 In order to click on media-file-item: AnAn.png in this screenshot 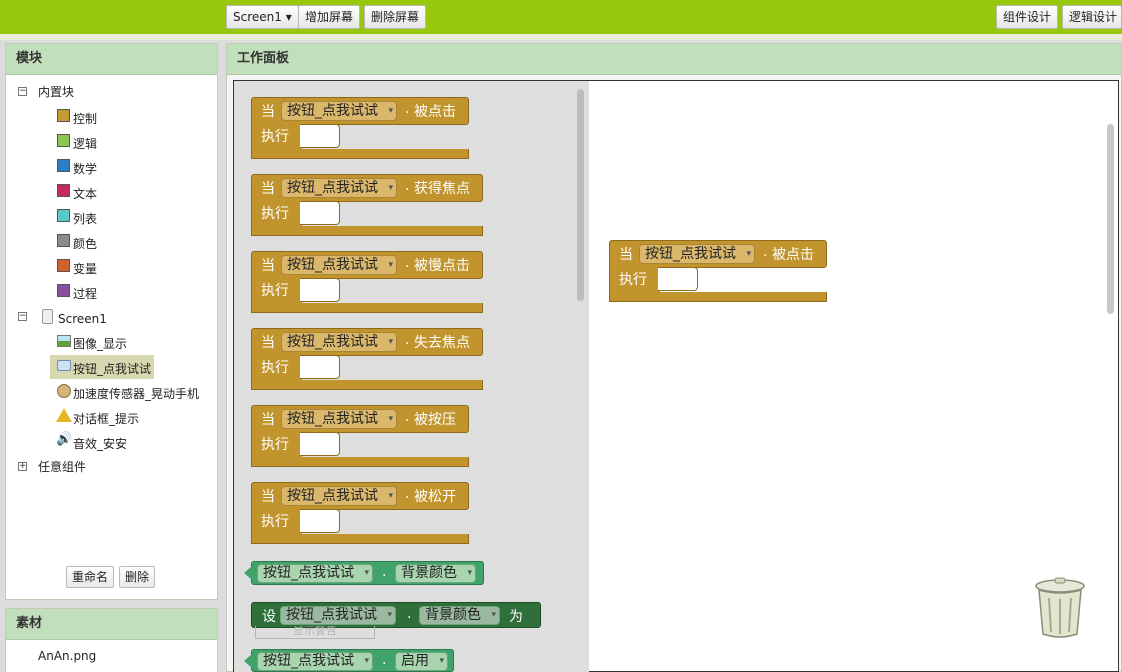, I will do `click(67, 656)`.